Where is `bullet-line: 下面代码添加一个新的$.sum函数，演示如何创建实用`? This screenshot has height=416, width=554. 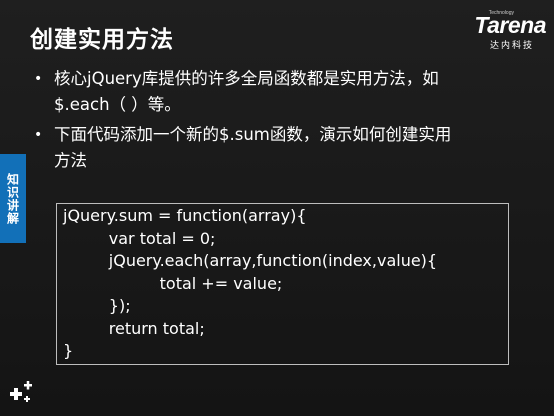 bullet-line: 下面代码添加一个新的$.sum函数，演示如何创建实用 is located at coordinates (253, 134).